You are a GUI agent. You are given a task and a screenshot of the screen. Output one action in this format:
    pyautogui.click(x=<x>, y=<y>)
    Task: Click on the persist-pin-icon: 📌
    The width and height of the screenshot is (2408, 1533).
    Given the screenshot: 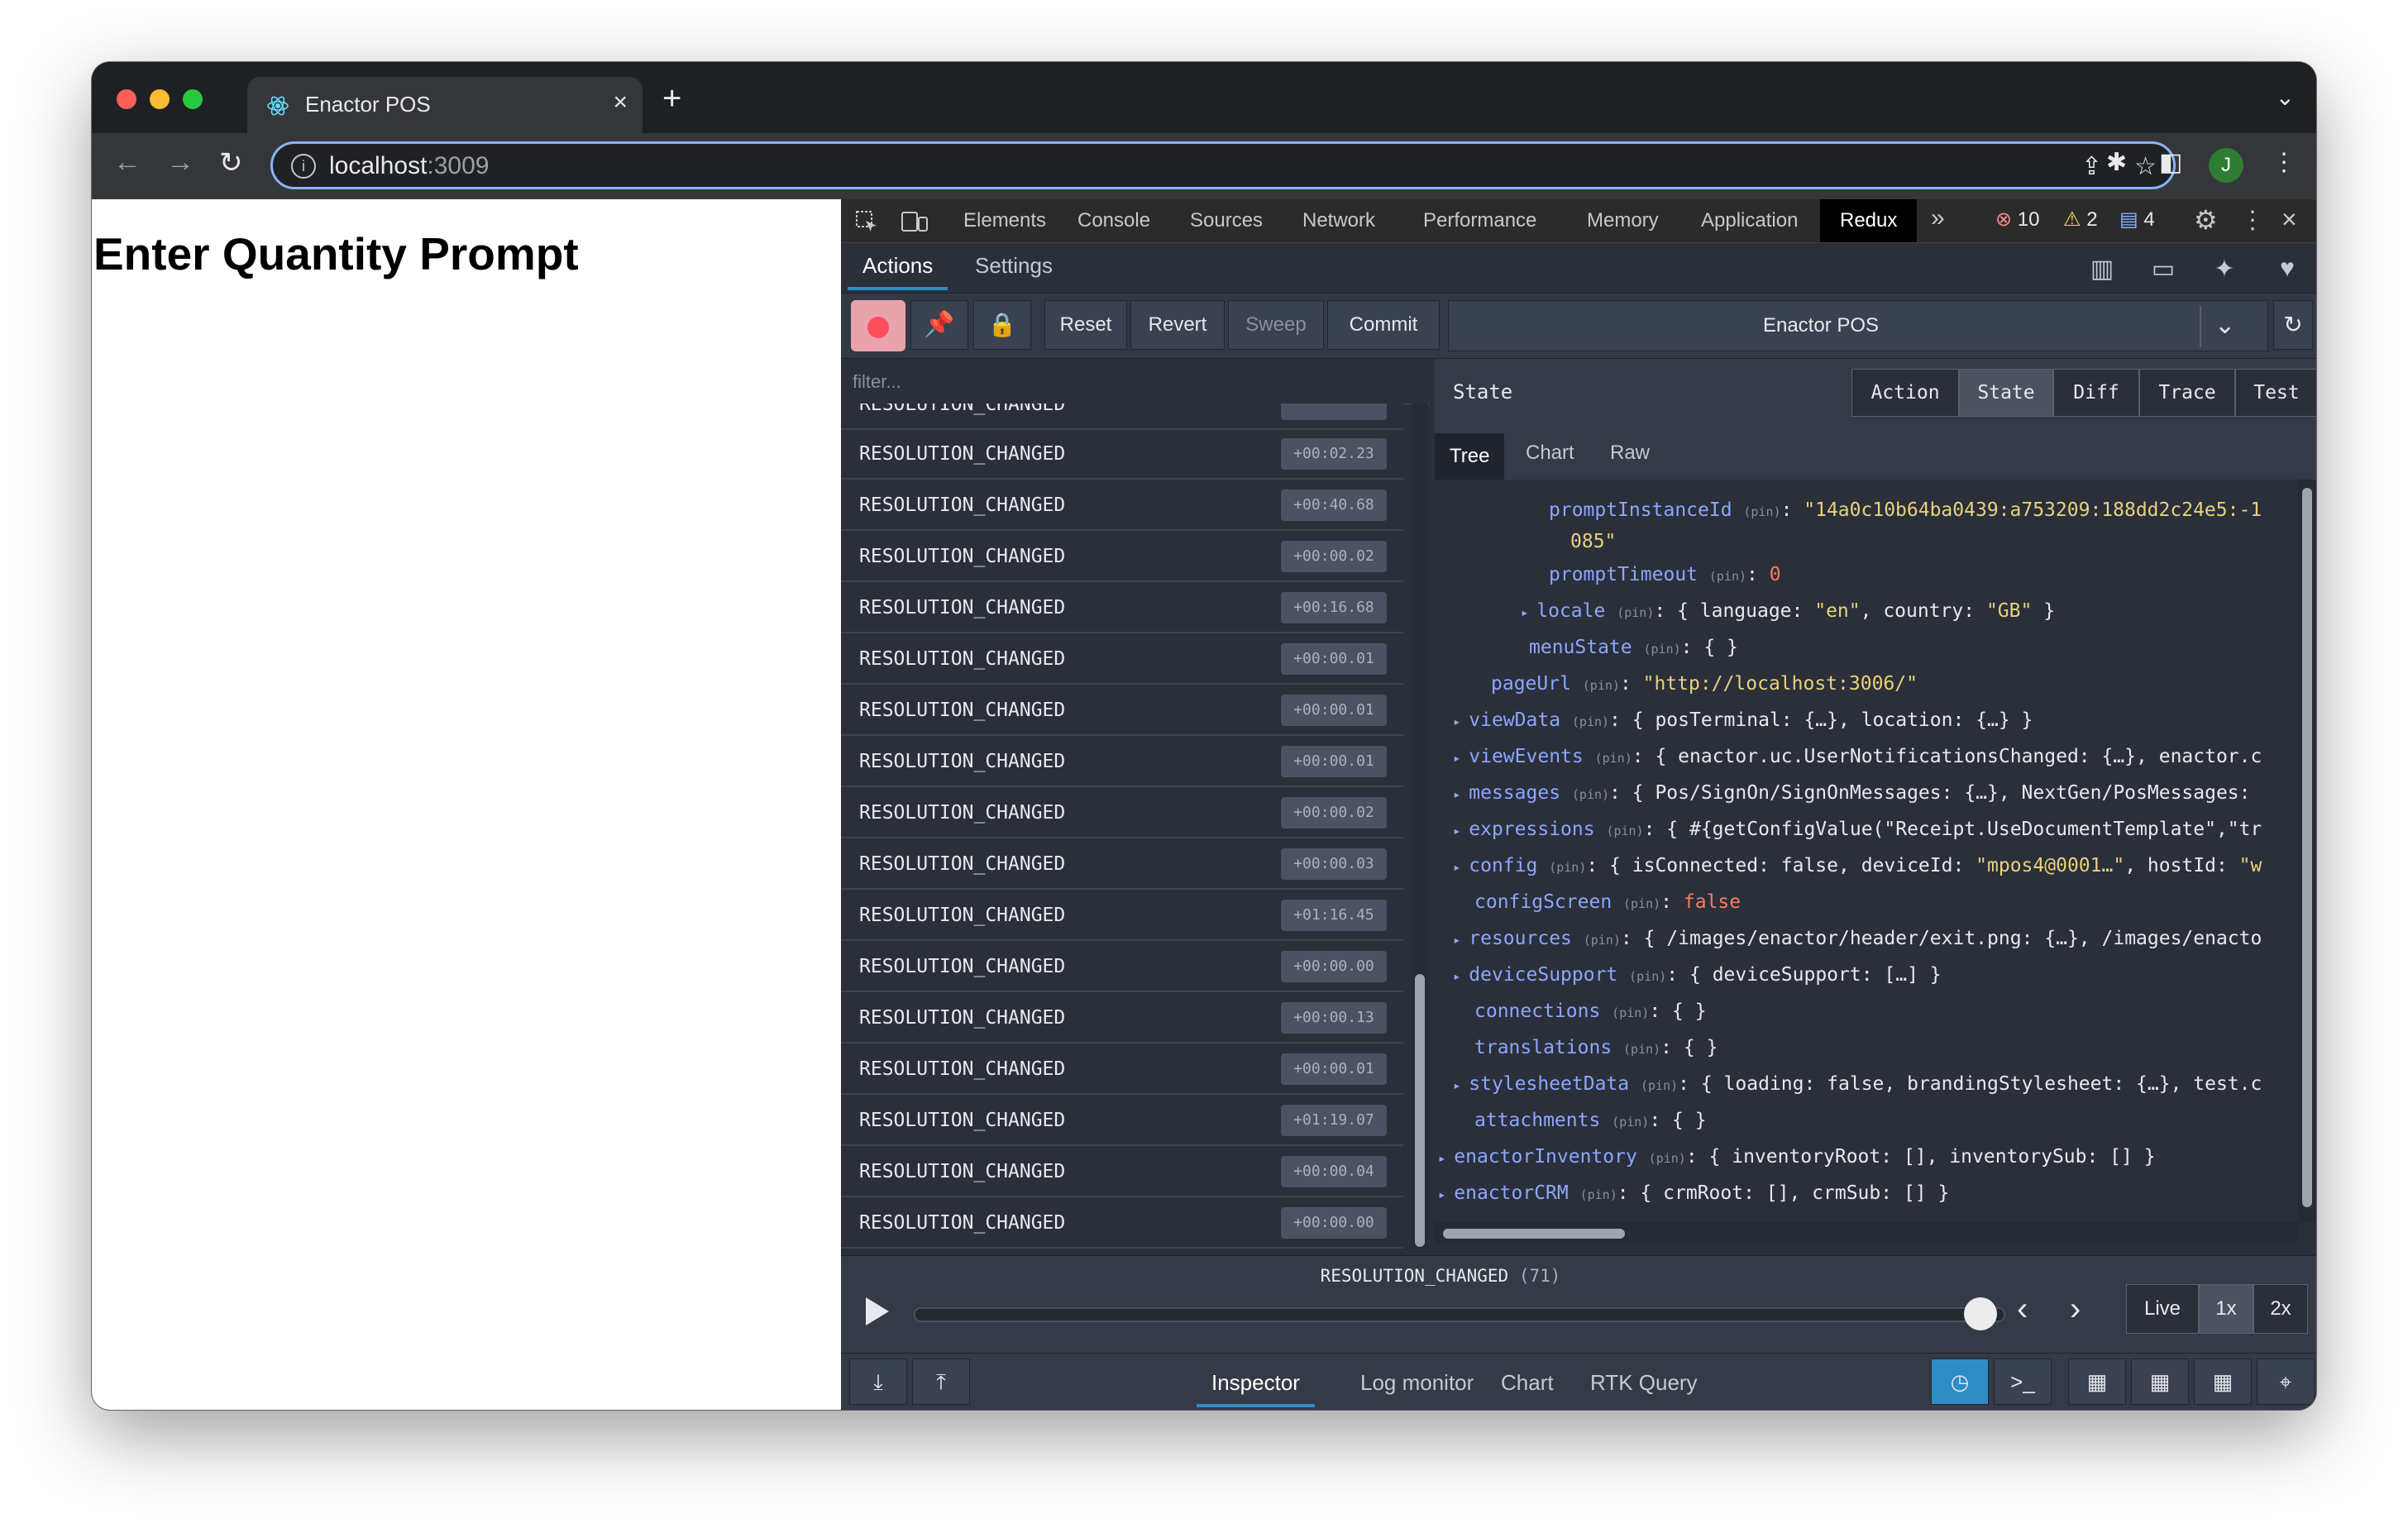 What is the action you would take?
    pyautogui.click(x=939, y=325)
    